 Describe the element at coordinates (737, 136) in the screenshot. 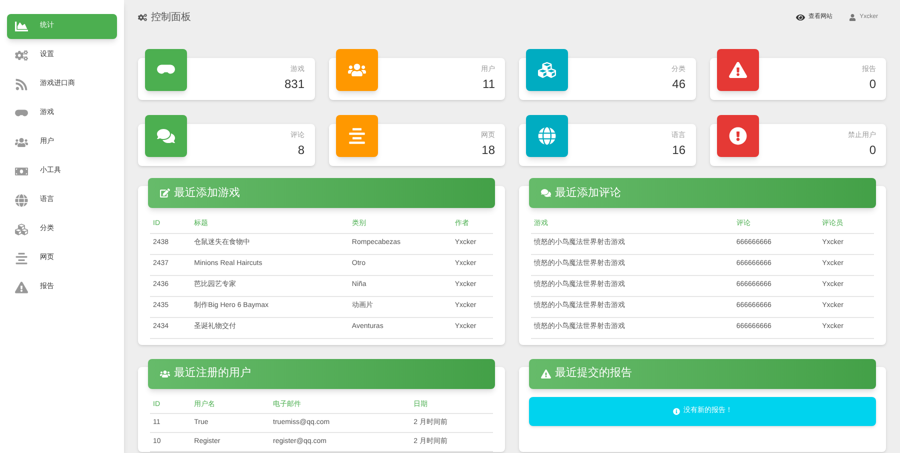

I see `exclamation-icon` at that location.